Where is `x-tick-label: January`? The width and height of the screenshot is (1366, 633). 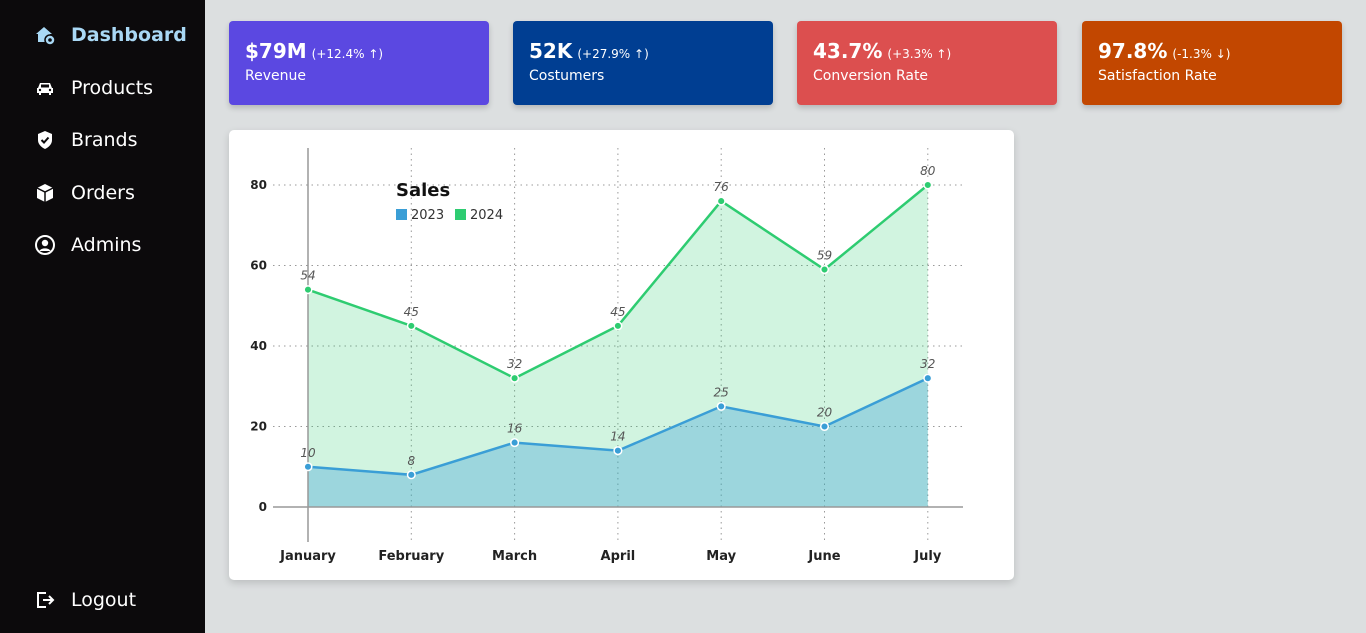 x-tick-label: January is located at coordinates (307, 556).